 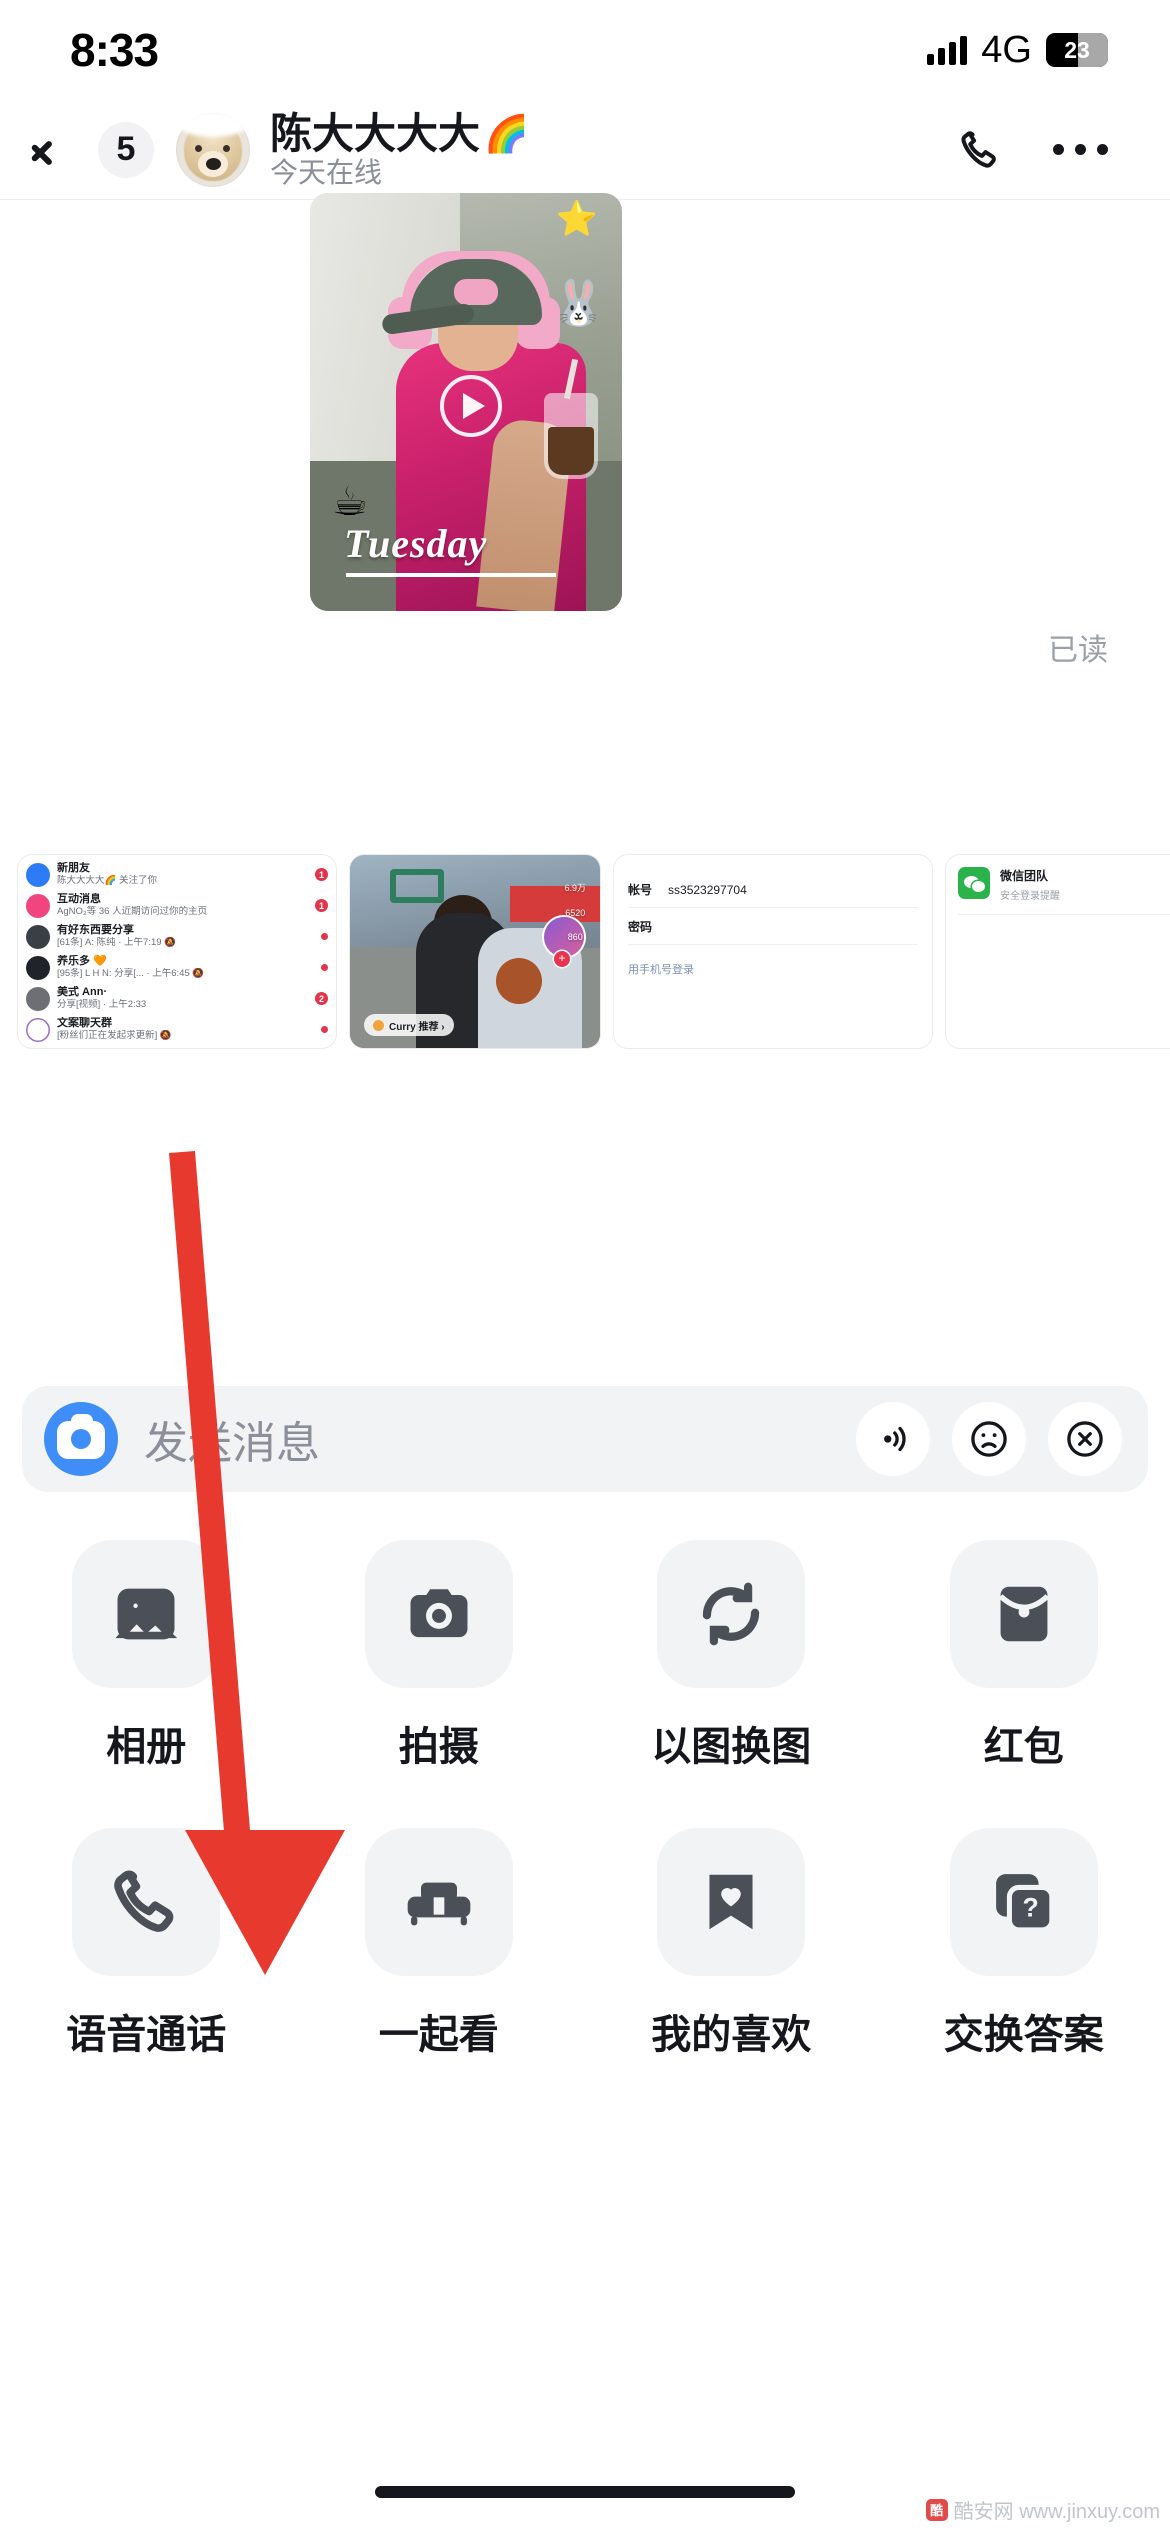 What do you see at coordinates (114, 50) in the screenshot?
I see `status-time: 8:33` at bounding box center [114, 50].